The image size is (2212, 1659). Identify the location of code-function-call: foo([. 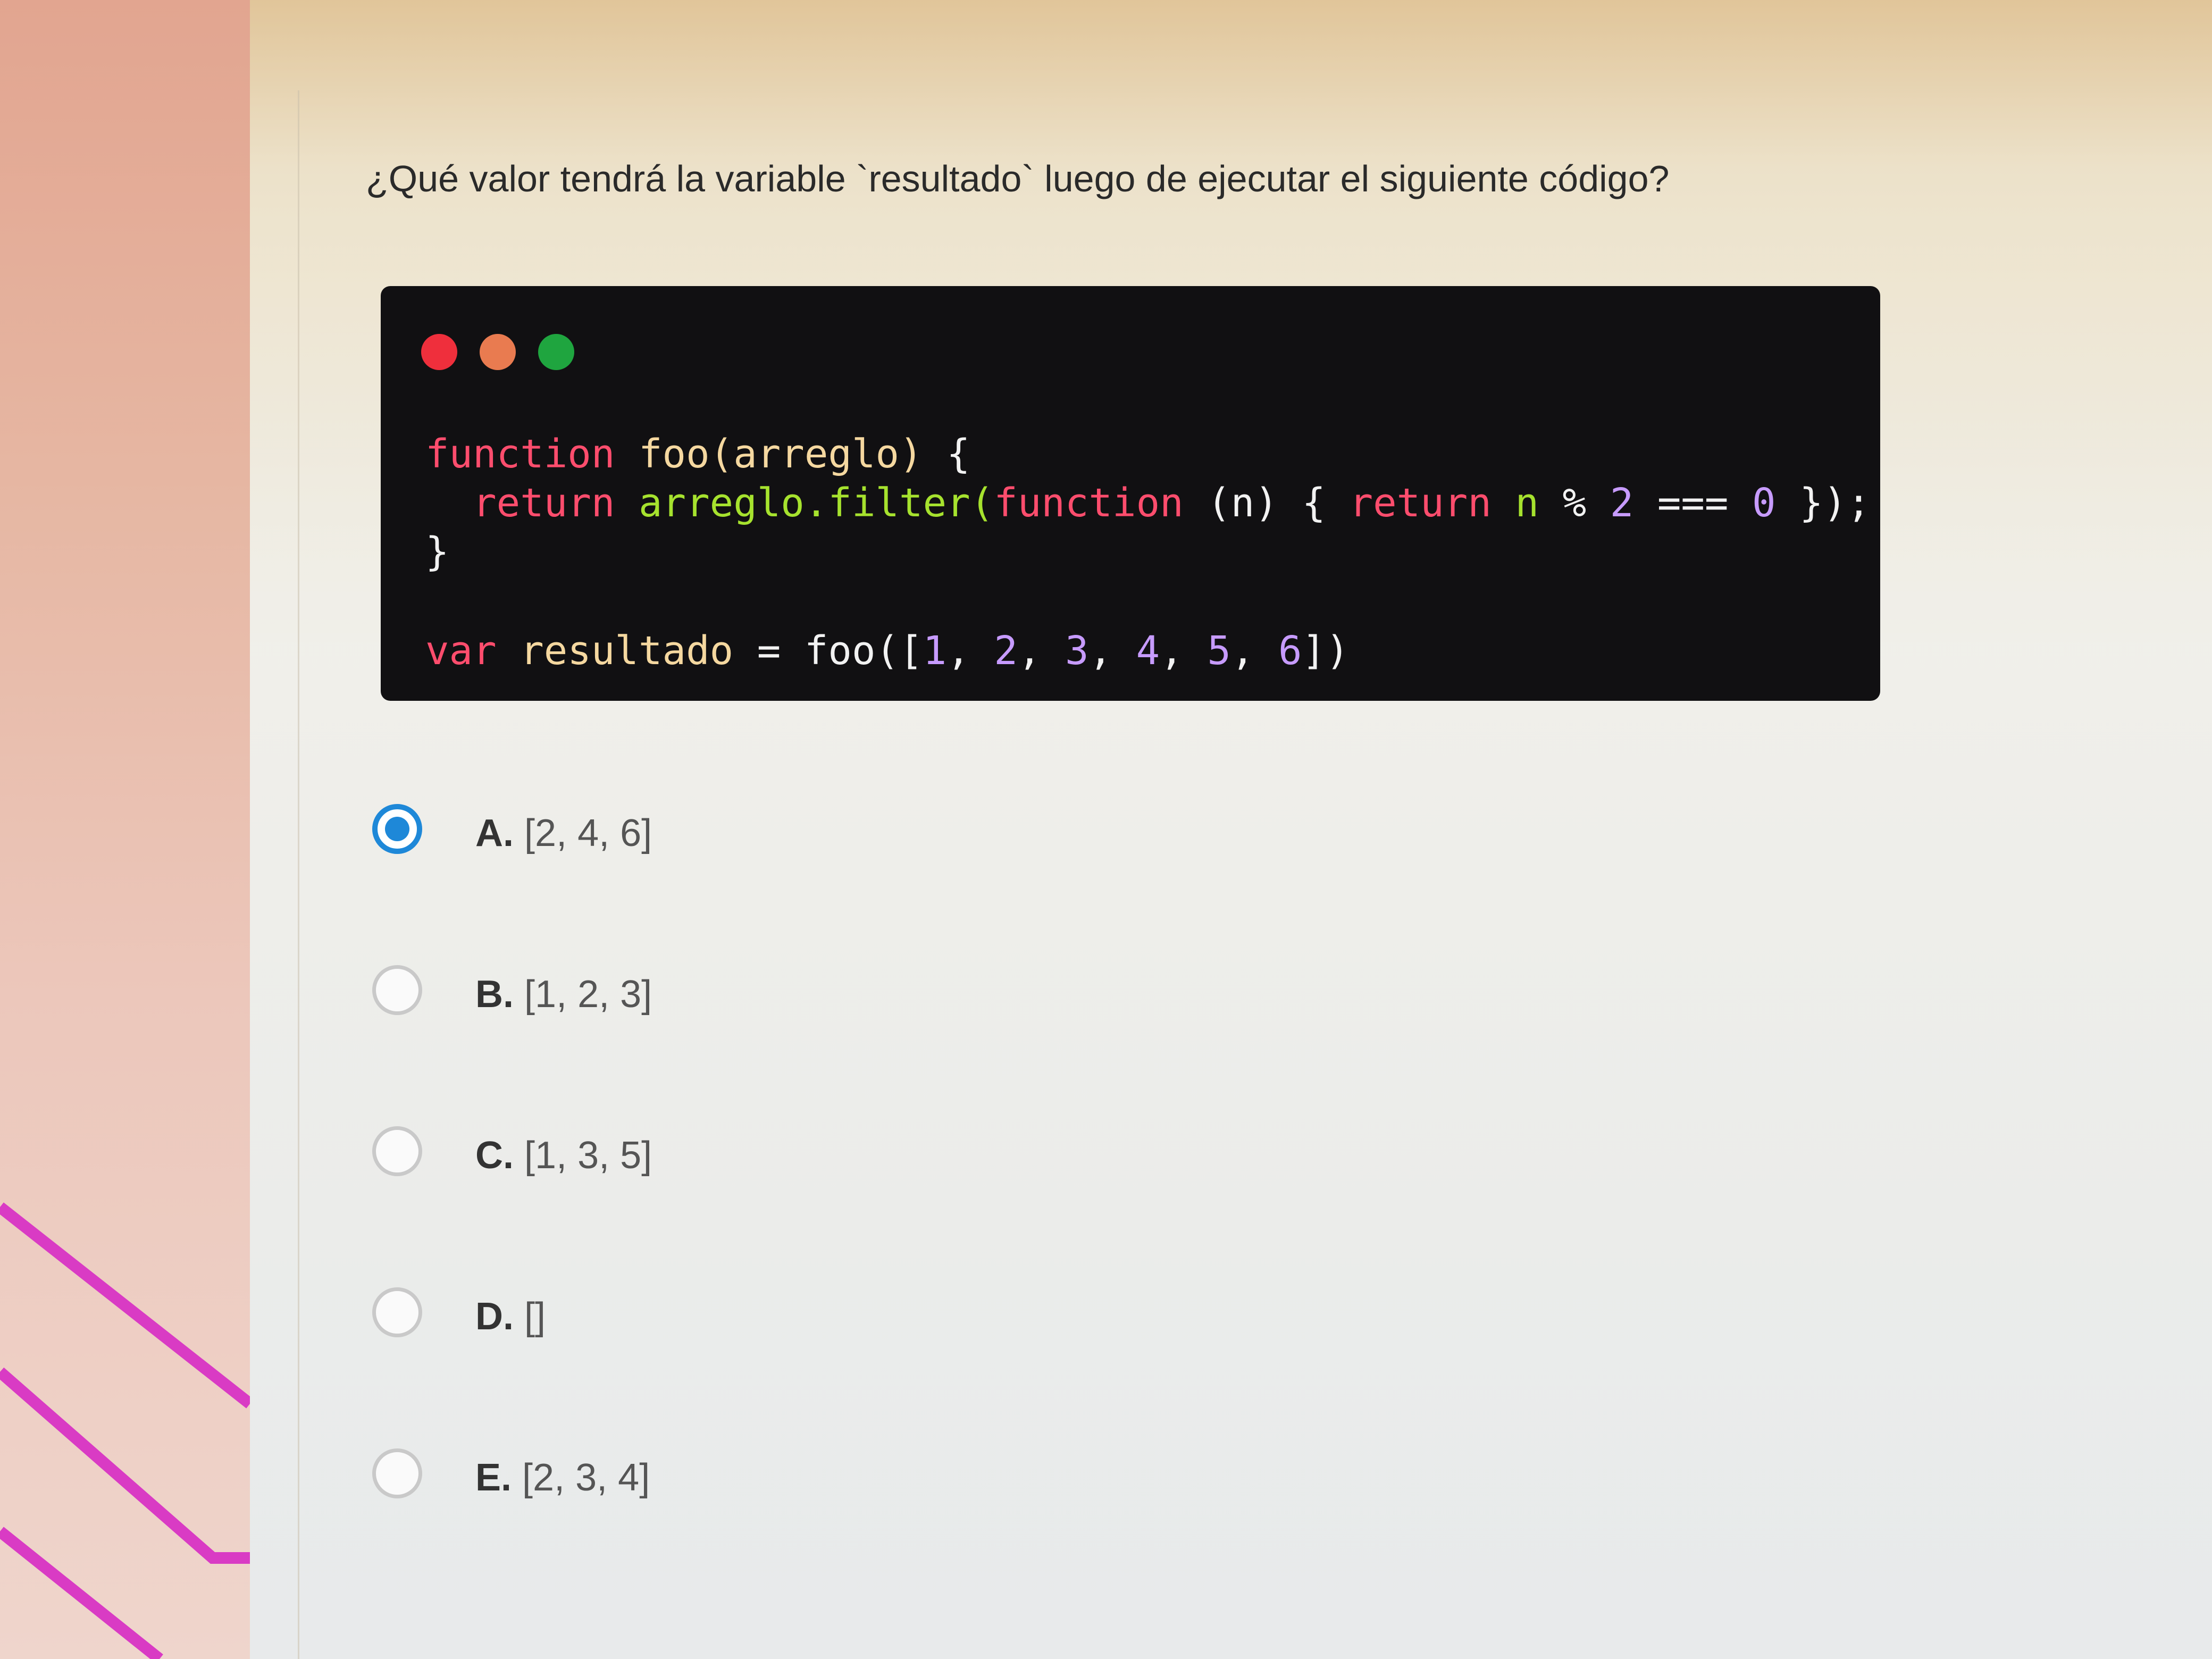
(863, 651).